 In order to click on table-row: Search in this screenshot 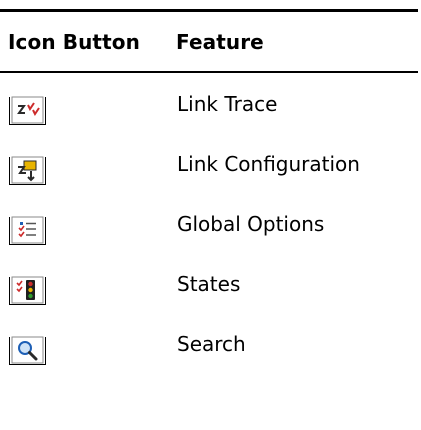, I will do `click(210, 360)`.